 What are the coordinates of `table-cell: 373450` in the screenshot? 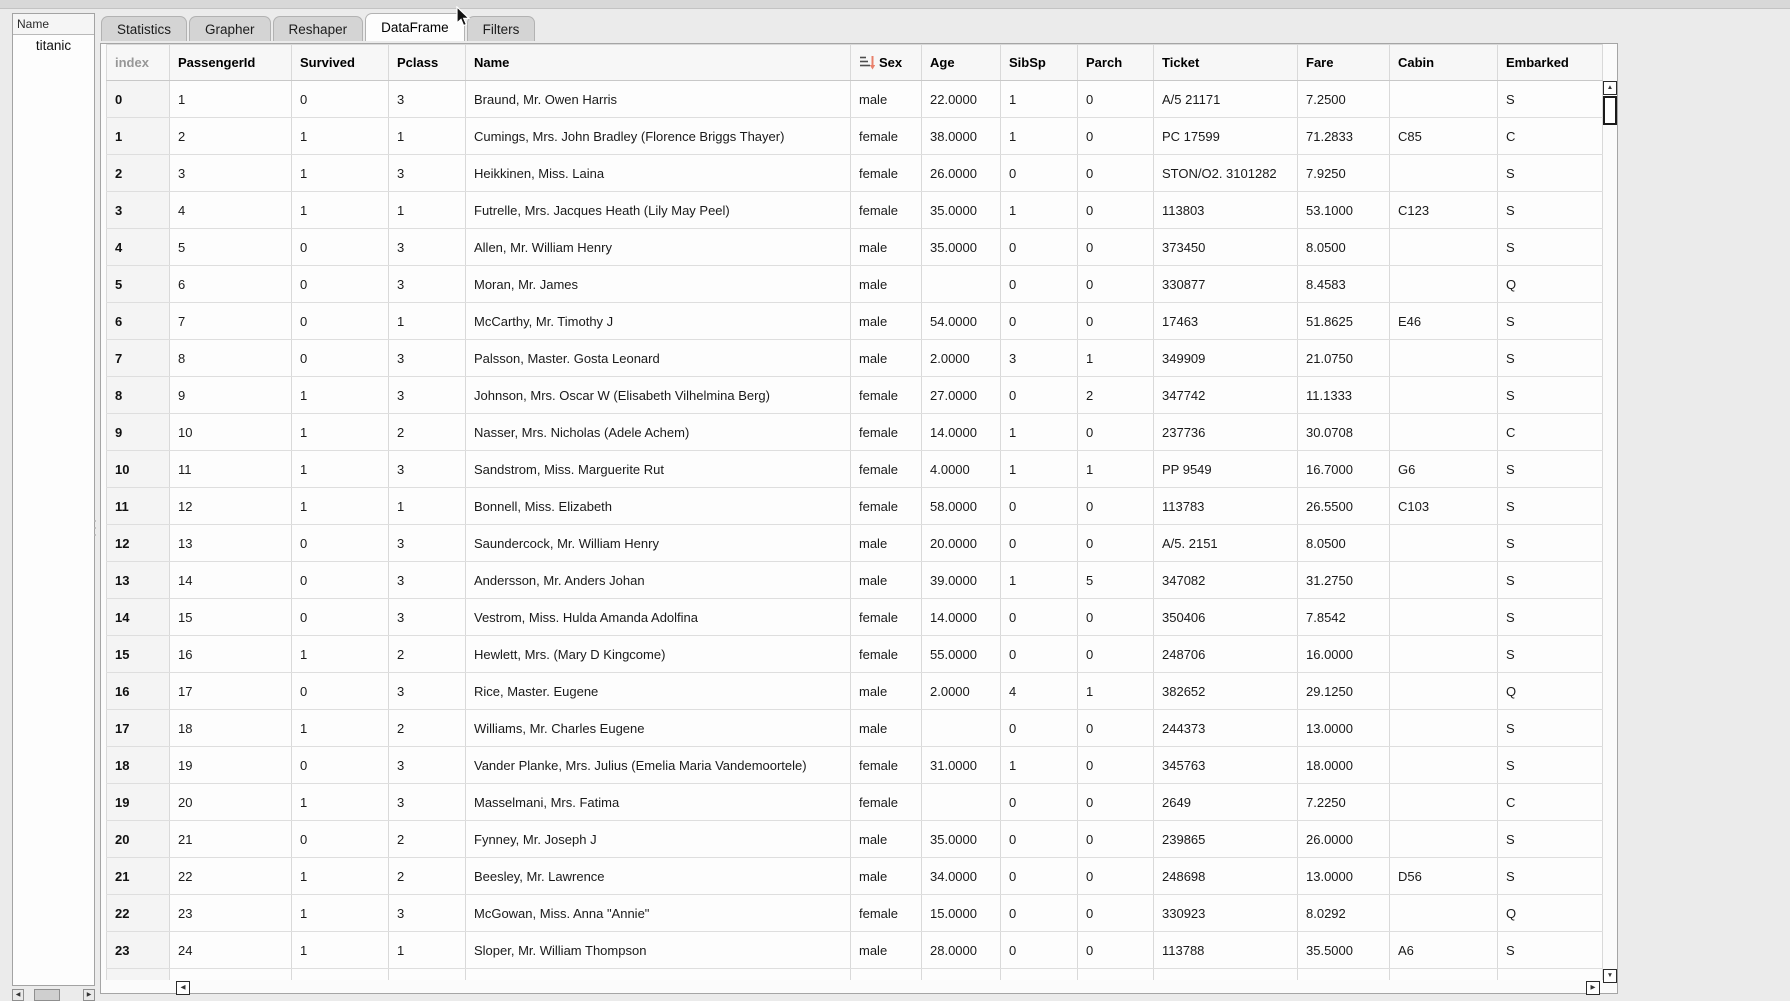 It's located at (1225, 247).